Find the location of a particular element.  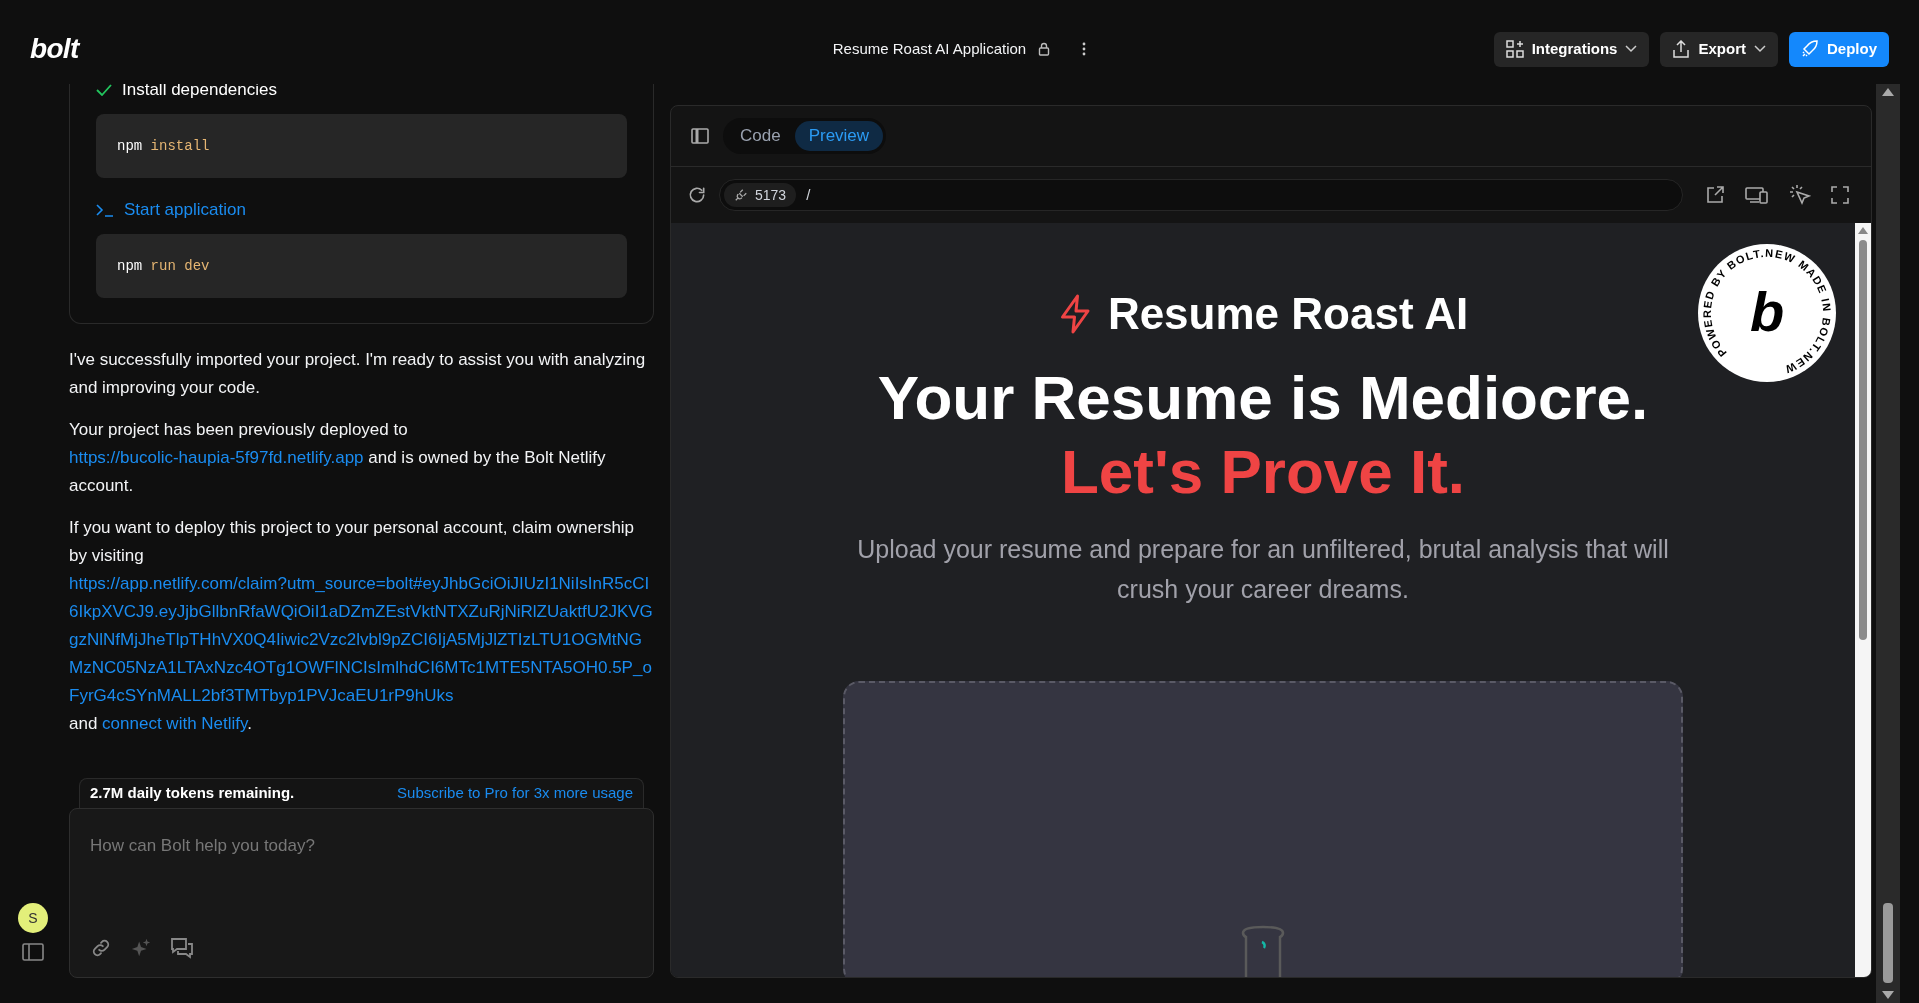

lock-icon is located at coordinates (1044, 49).